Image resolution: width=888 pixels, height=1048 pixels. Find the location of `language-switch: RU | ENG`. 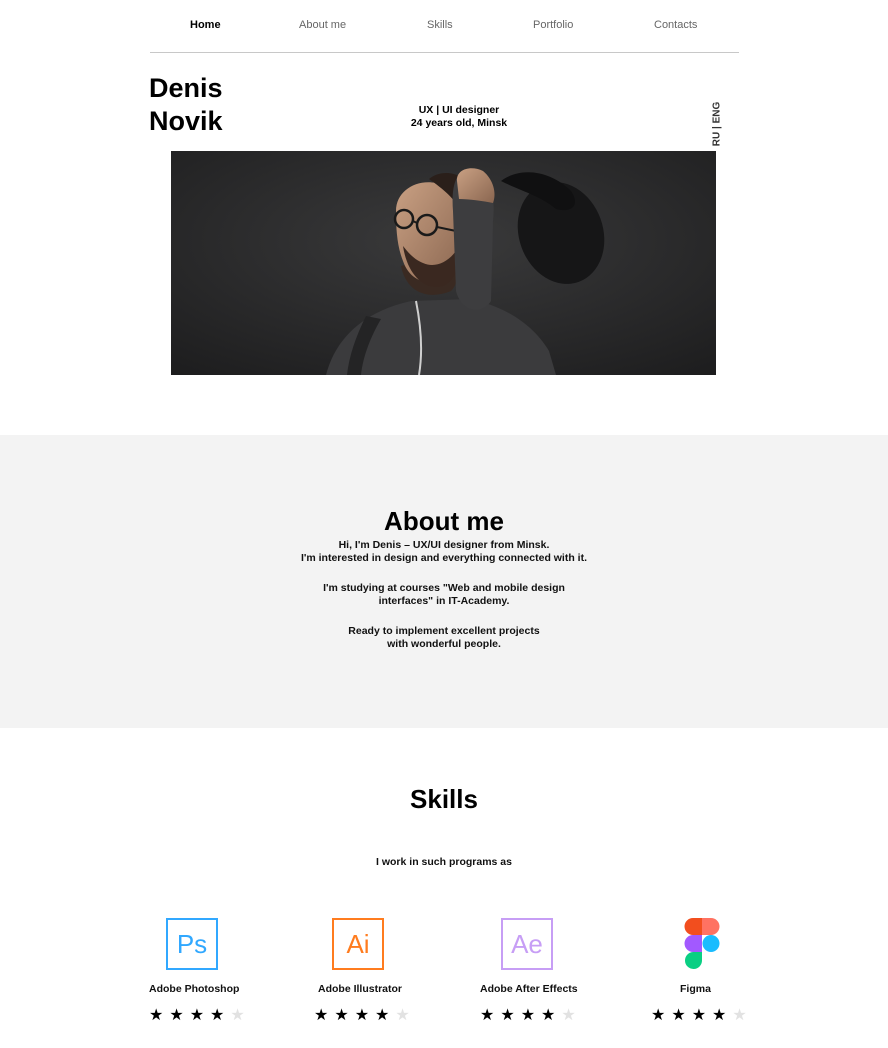

language-switch: RU | ENG is located at coordinates (717, 124).